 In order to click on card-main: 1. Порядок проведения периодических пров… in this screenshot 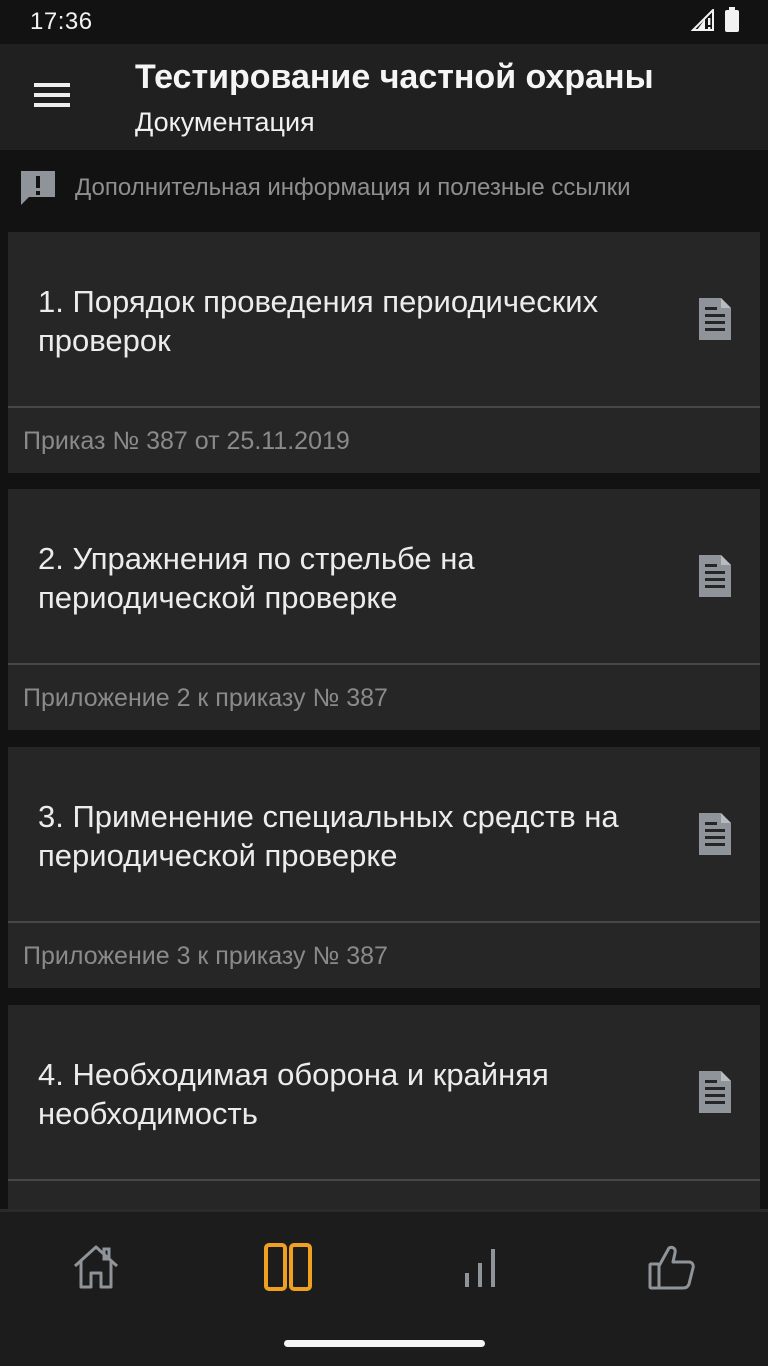, I will do `click(384, 319)`.